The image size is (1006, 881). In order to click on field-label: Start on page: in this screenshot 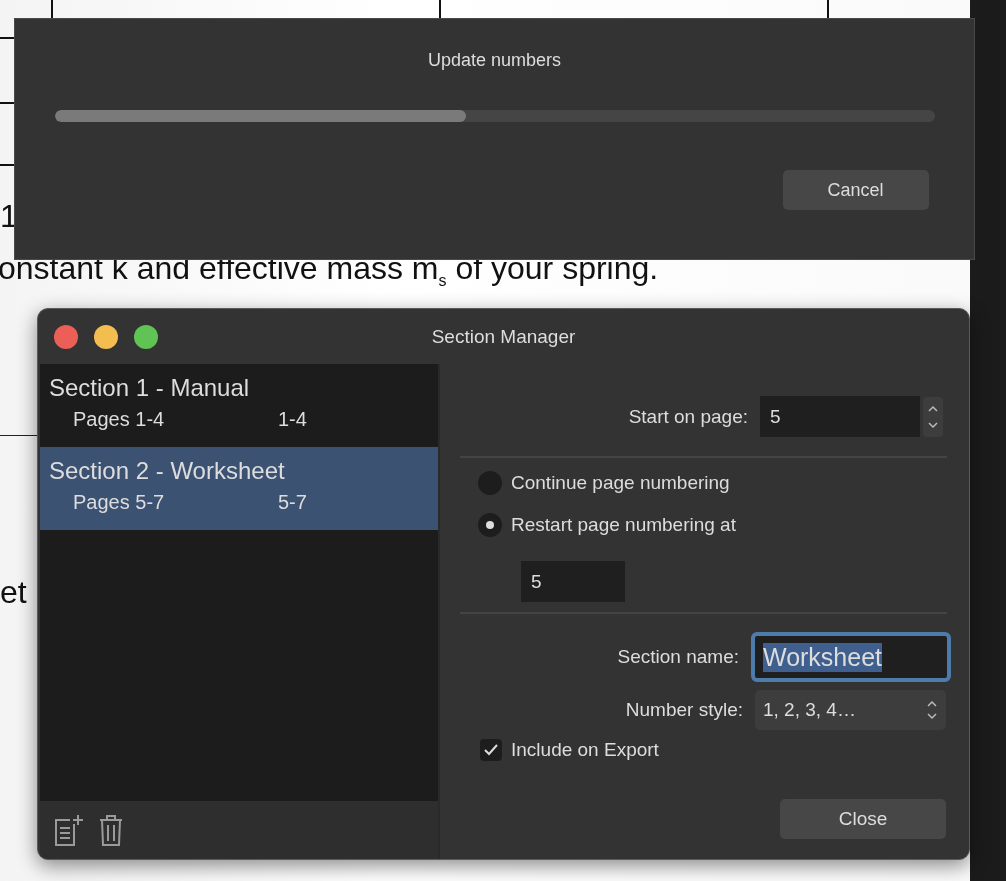, I will do `click(688, 416)`.